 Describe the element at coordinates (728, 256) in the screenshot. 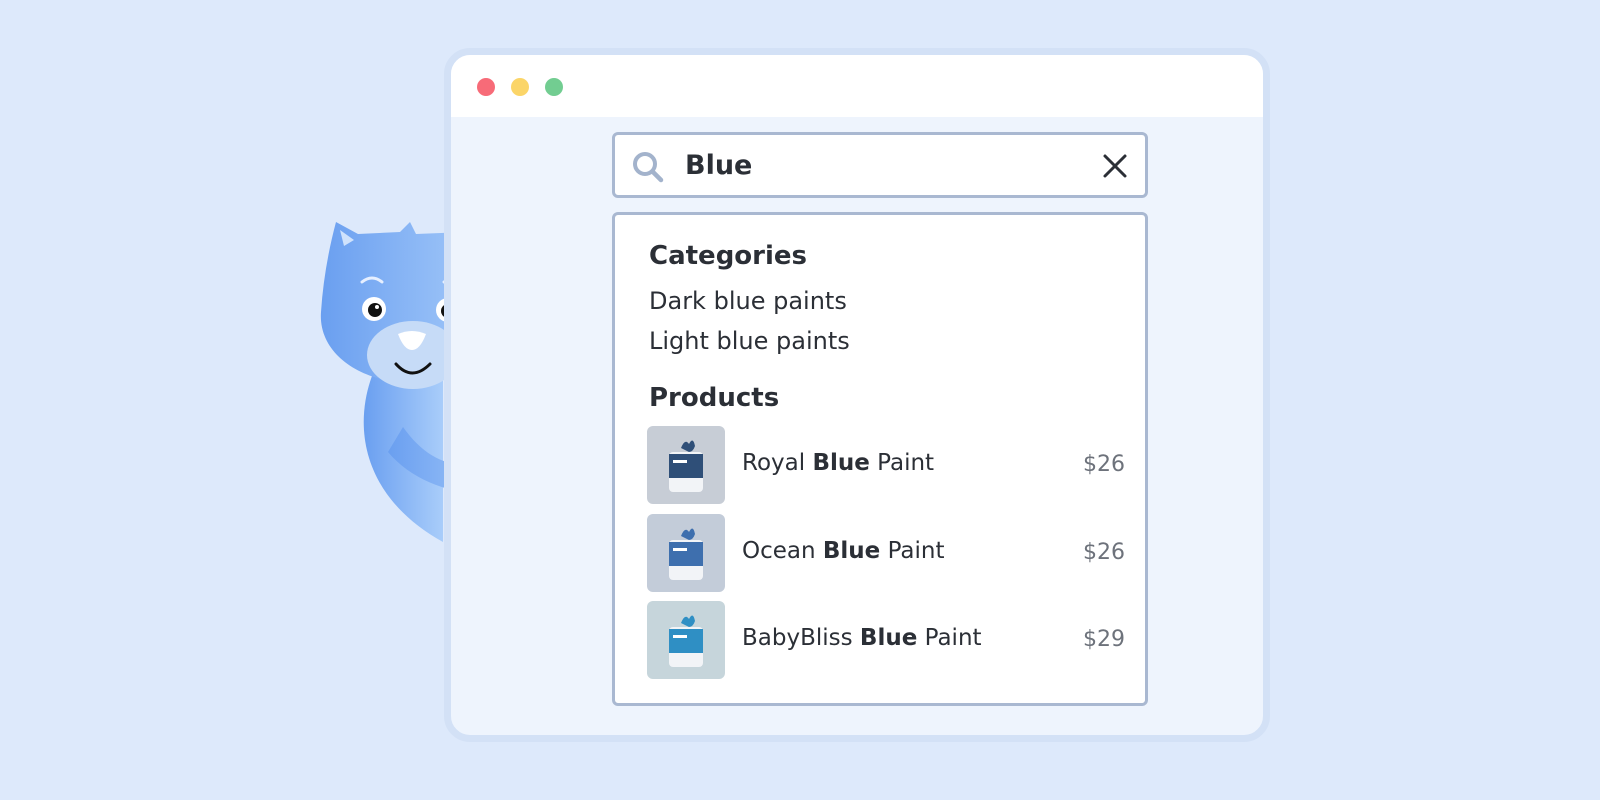

I see `categories-heading: Categories` at that location.